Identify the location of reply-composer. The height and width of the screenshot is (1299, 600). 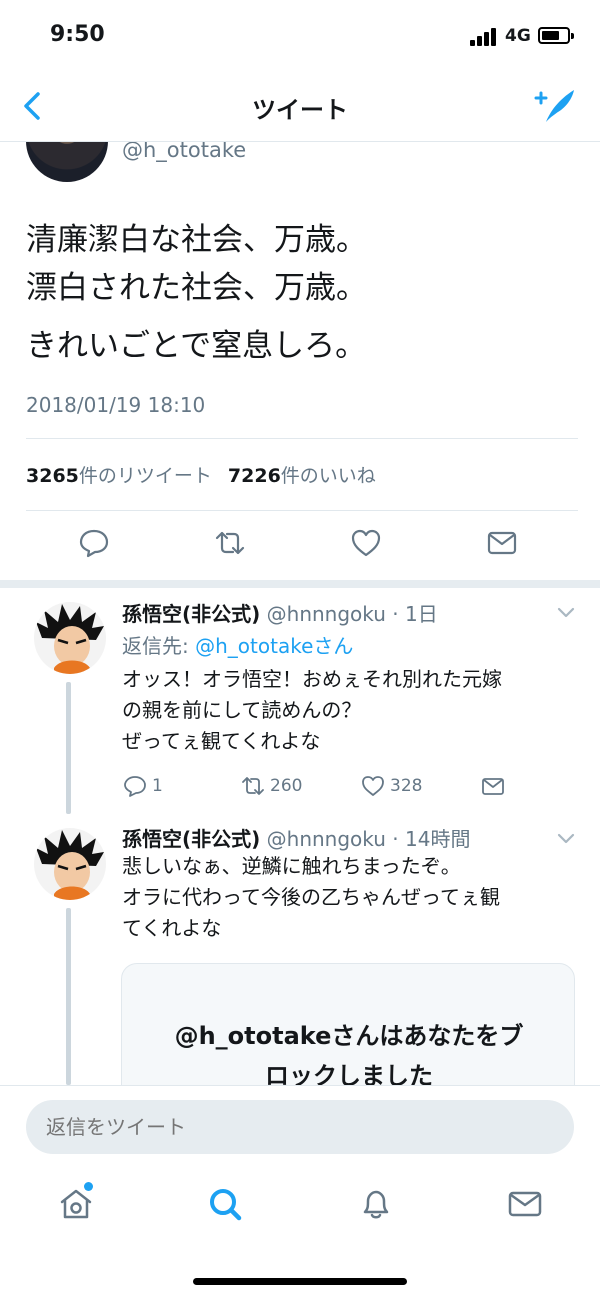
(300, 1130).